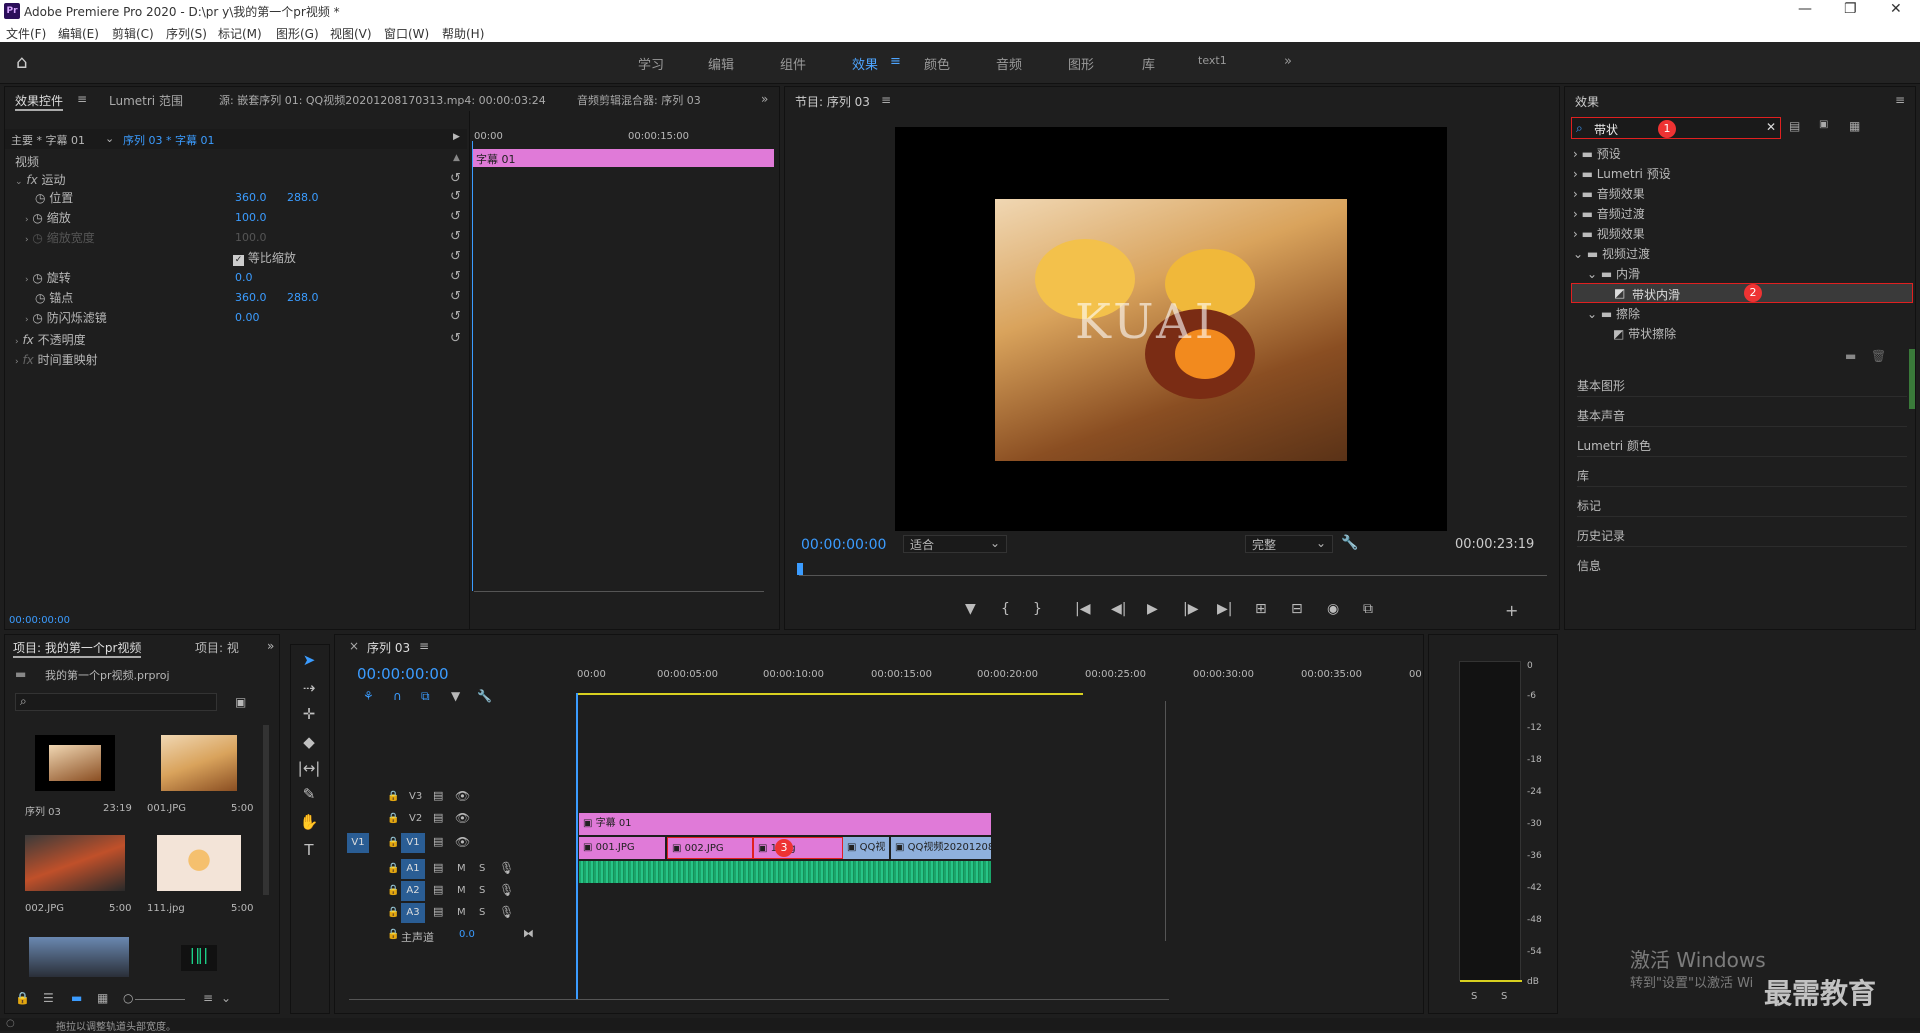 The height and width of the screenshot is (1033, 1920). I want to click on tab-project-2: 项目: 视, so click(217, 647).